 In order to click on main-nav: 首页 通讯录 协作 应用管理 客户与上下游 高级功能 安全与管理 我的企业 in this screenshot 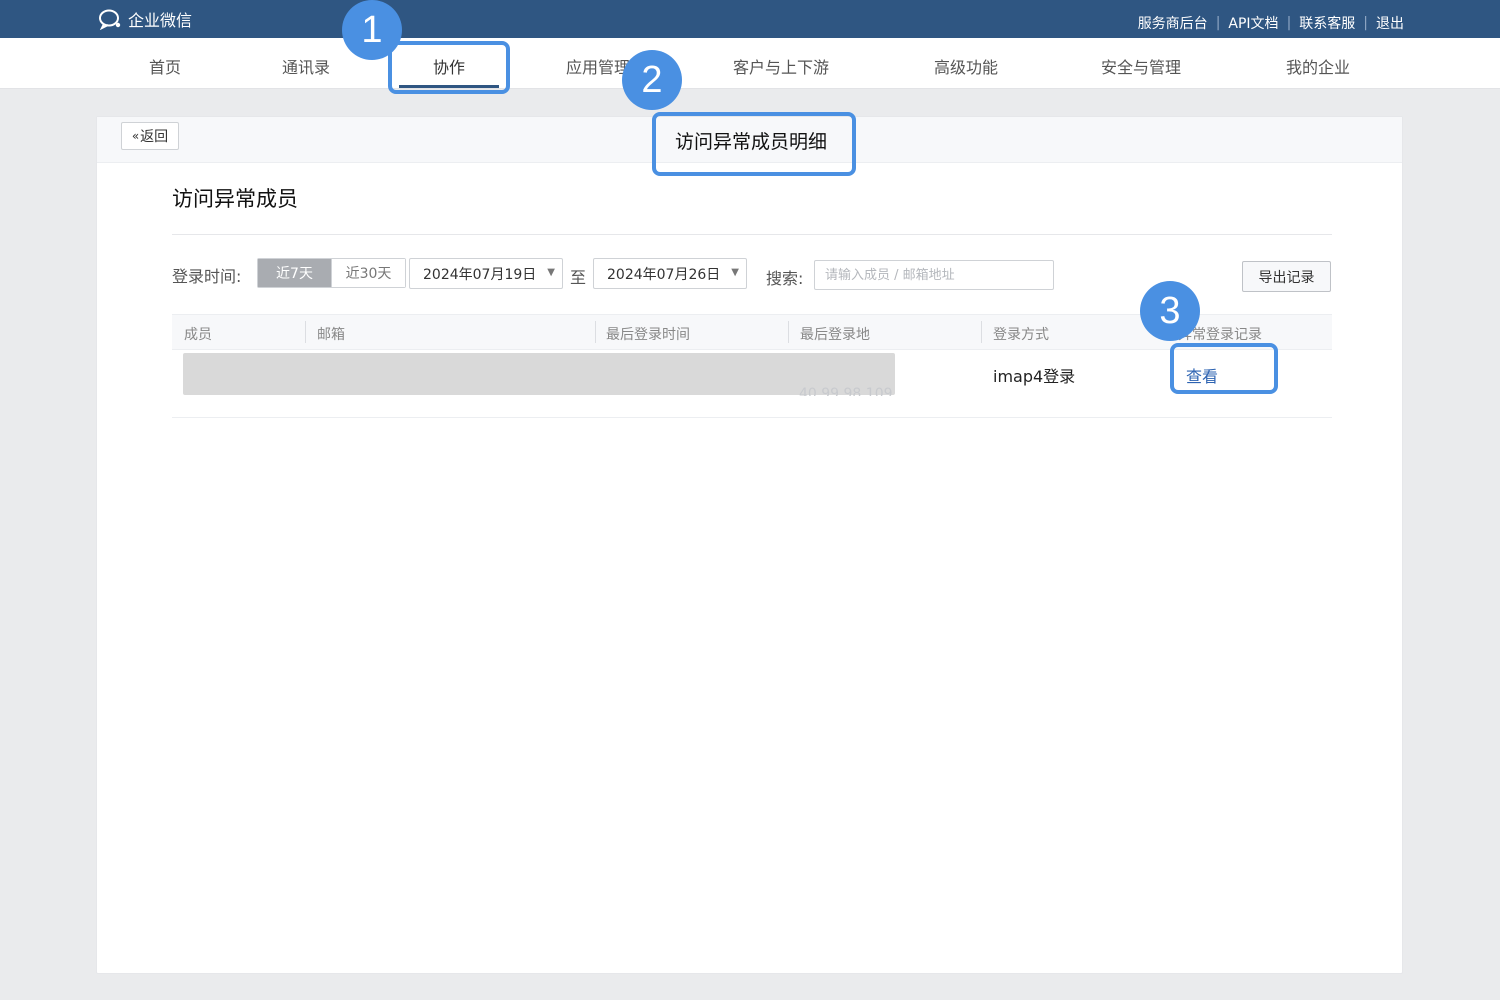, I will do `click(750, 63)`.